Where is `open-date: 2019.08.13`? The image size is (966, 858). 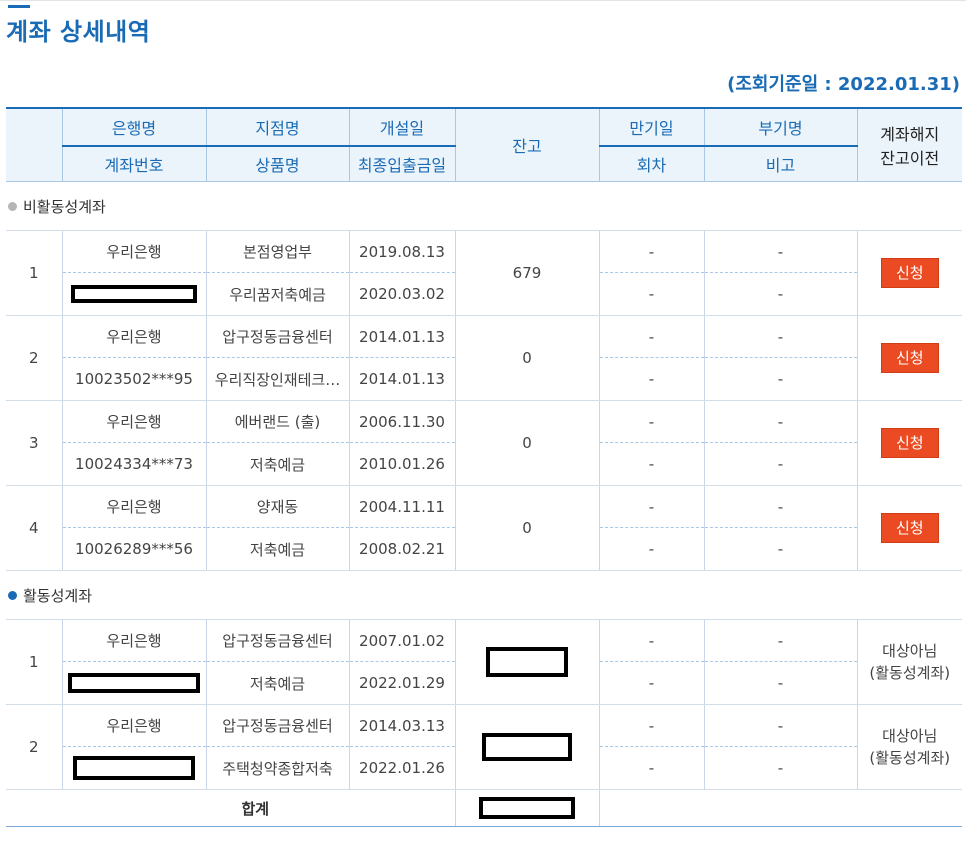
open-date: 2019.08.13 is located at coordinates (401, 251).